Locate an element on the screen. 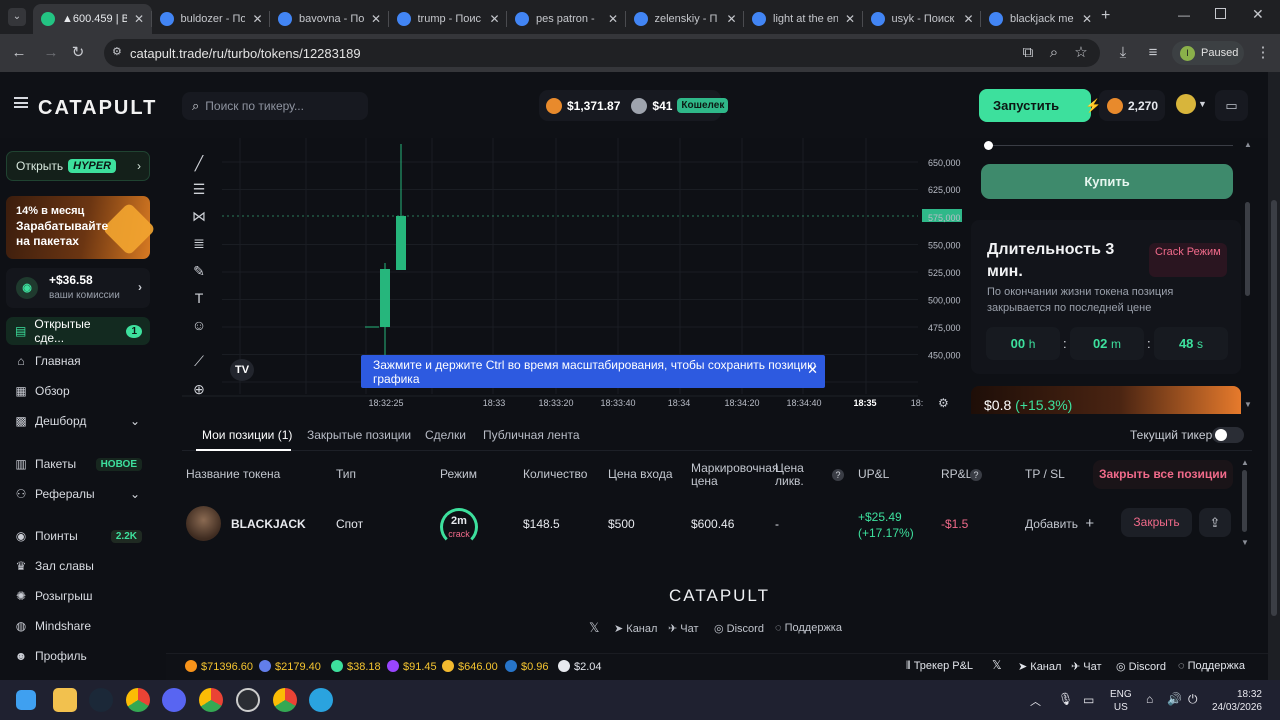 This screenshot has width=1280, height=720. sidebar-item: ◍ Mindshare is located at coordinates (78, 626).